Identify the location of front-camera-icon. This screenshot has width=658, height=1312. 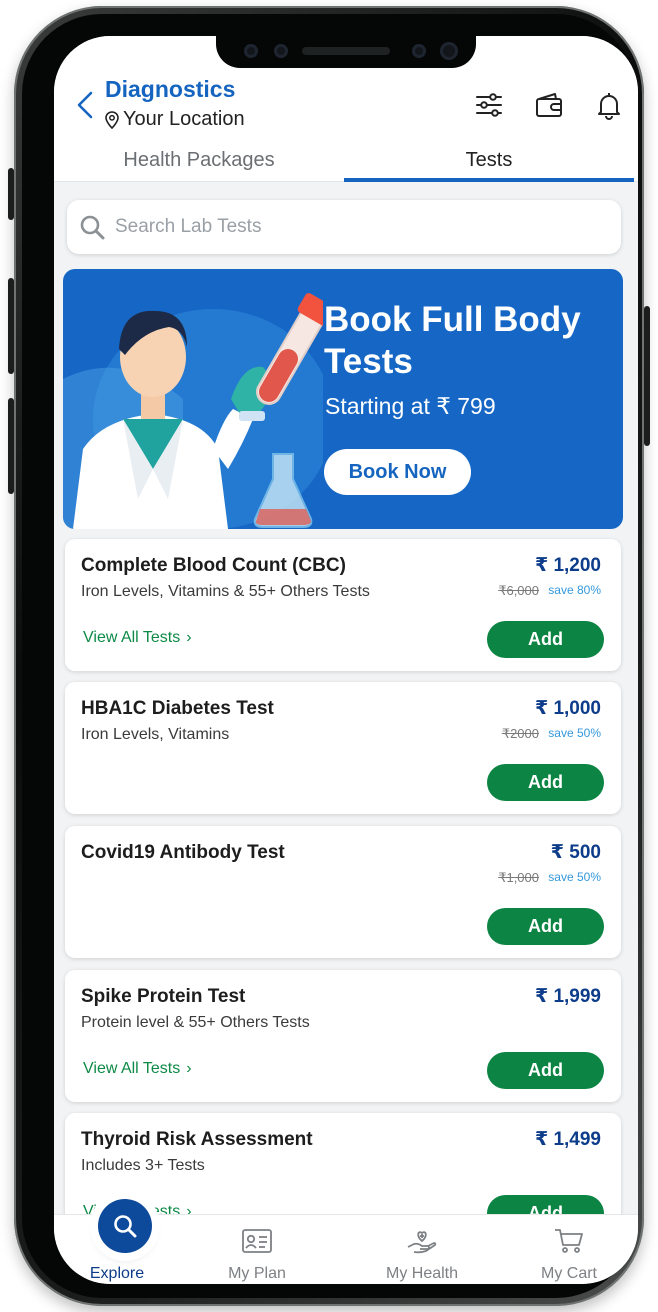
(449, 51).